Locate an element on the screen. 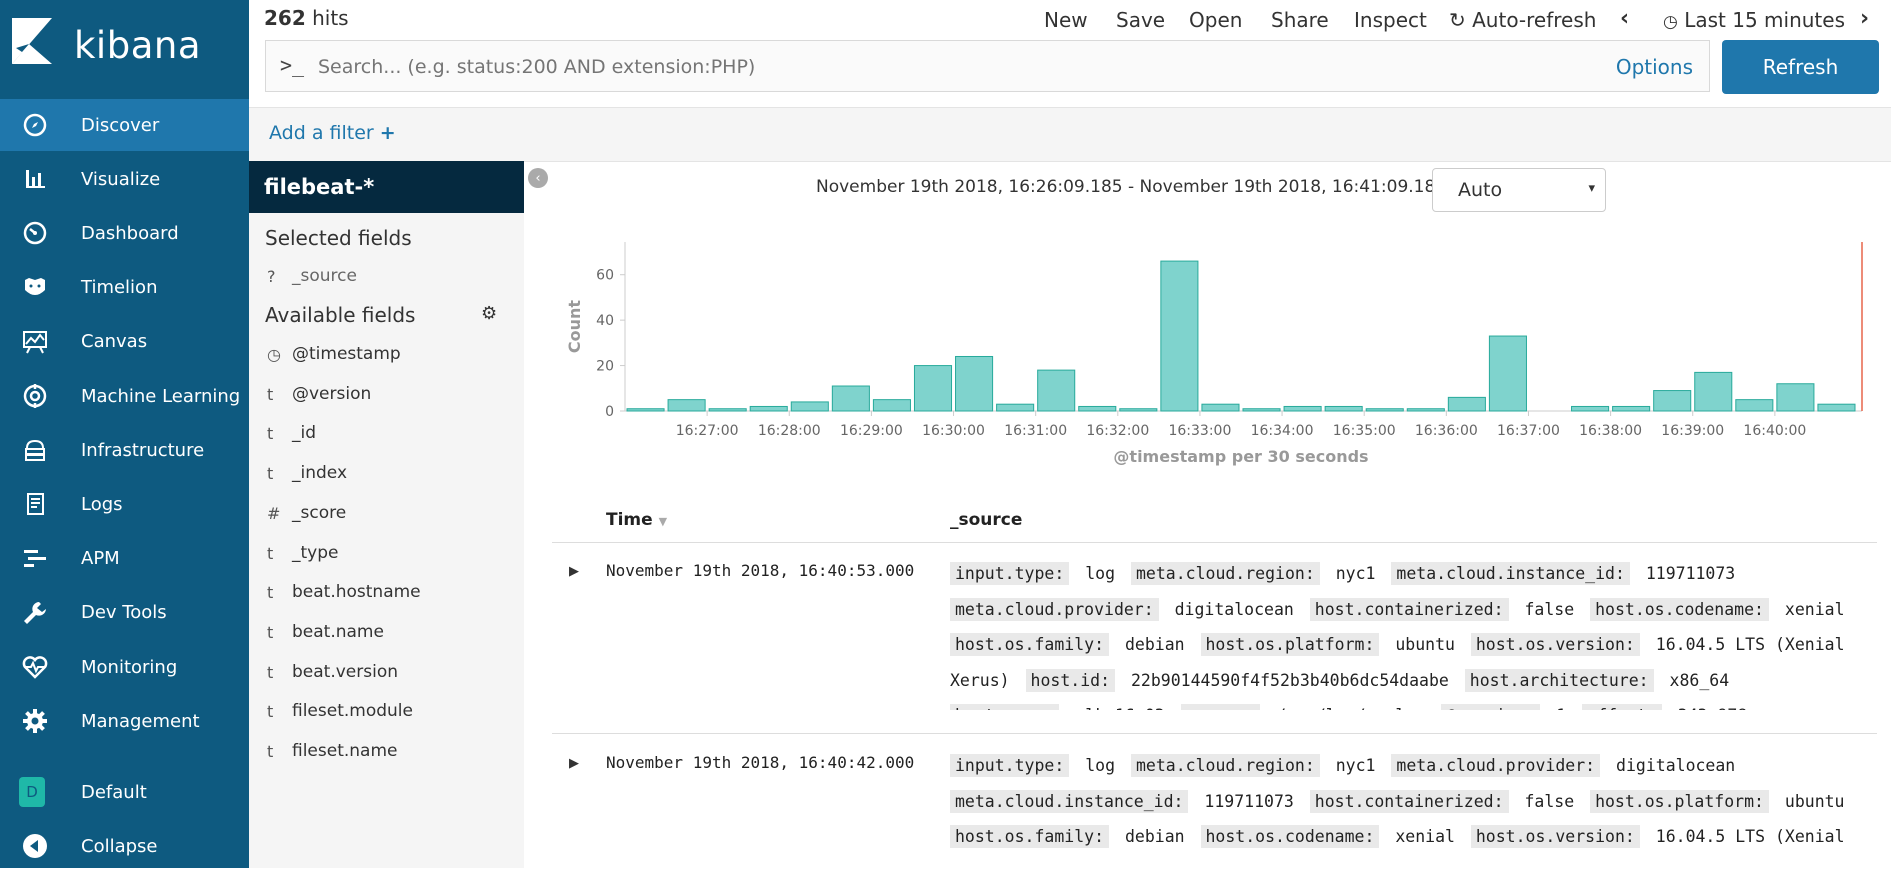  sidebar-item-discover: Discover is located at coordinates (124, 125).